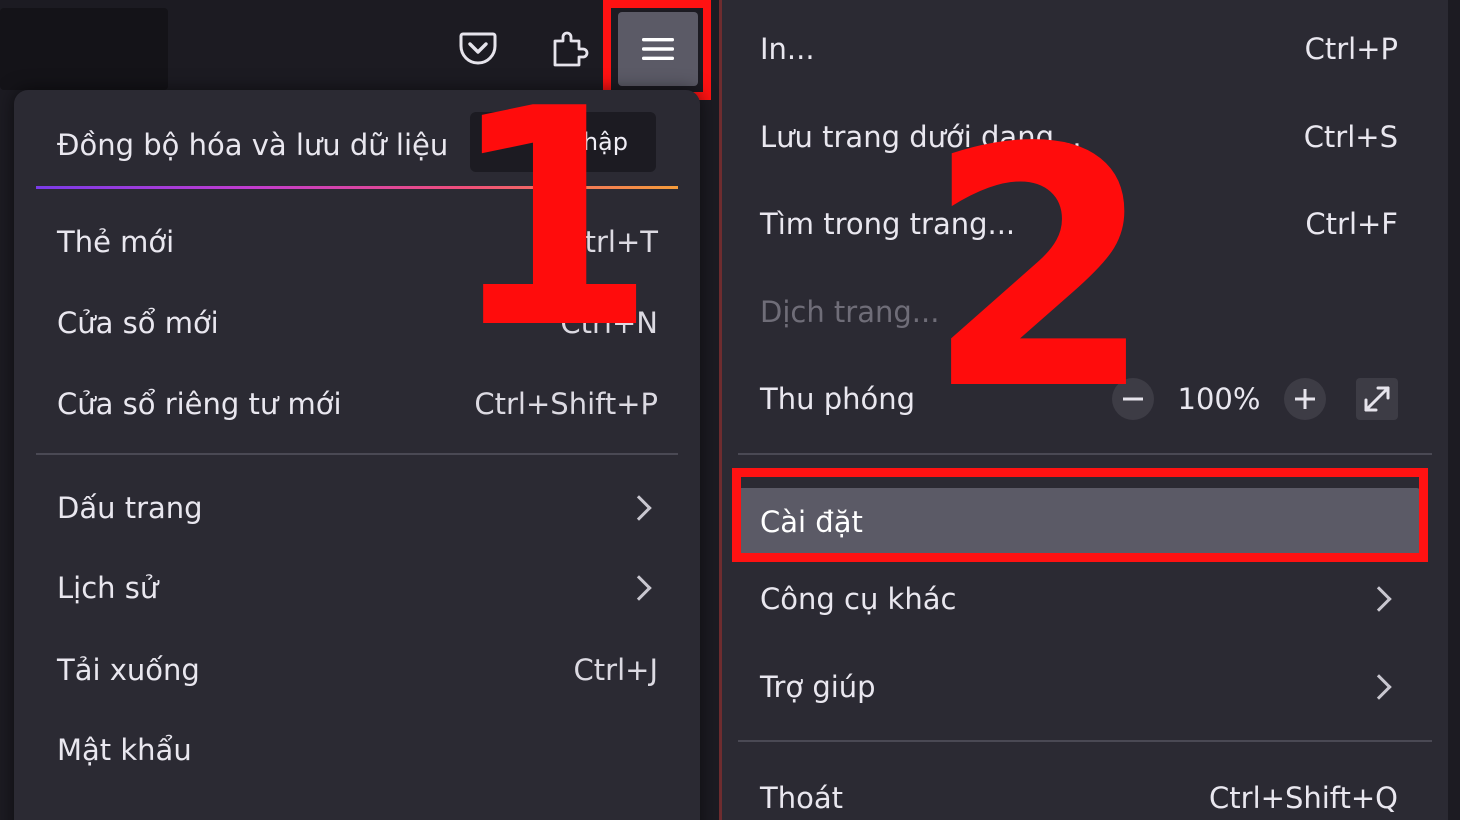 Image resolution: width=1460 pixels, height=820 pixels. I want to click on menu-item-exit: Thoát Ctrl+Shift+Q, so click(1085, 791).